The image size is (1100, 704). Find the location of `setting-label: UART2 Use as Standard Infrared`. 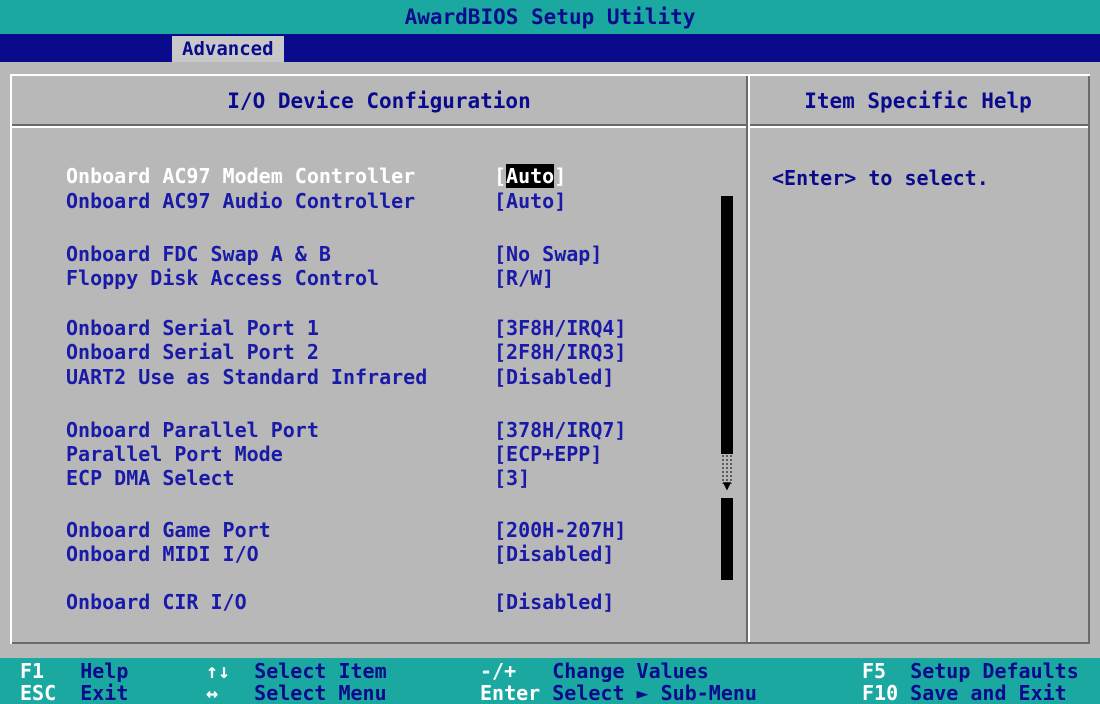

setting-label: UART2 Use as Standard Infrared is located at coordinates (247, 377).